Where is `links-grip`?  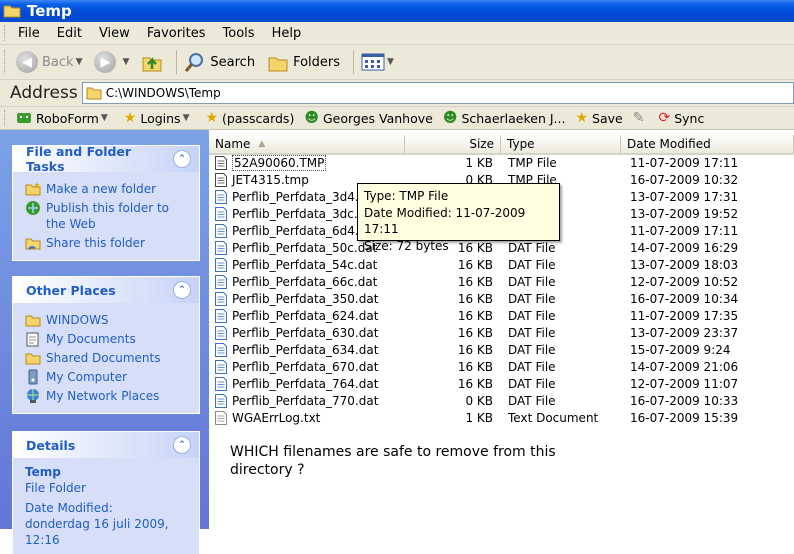 links-grip is located at coordinates (6, 118).